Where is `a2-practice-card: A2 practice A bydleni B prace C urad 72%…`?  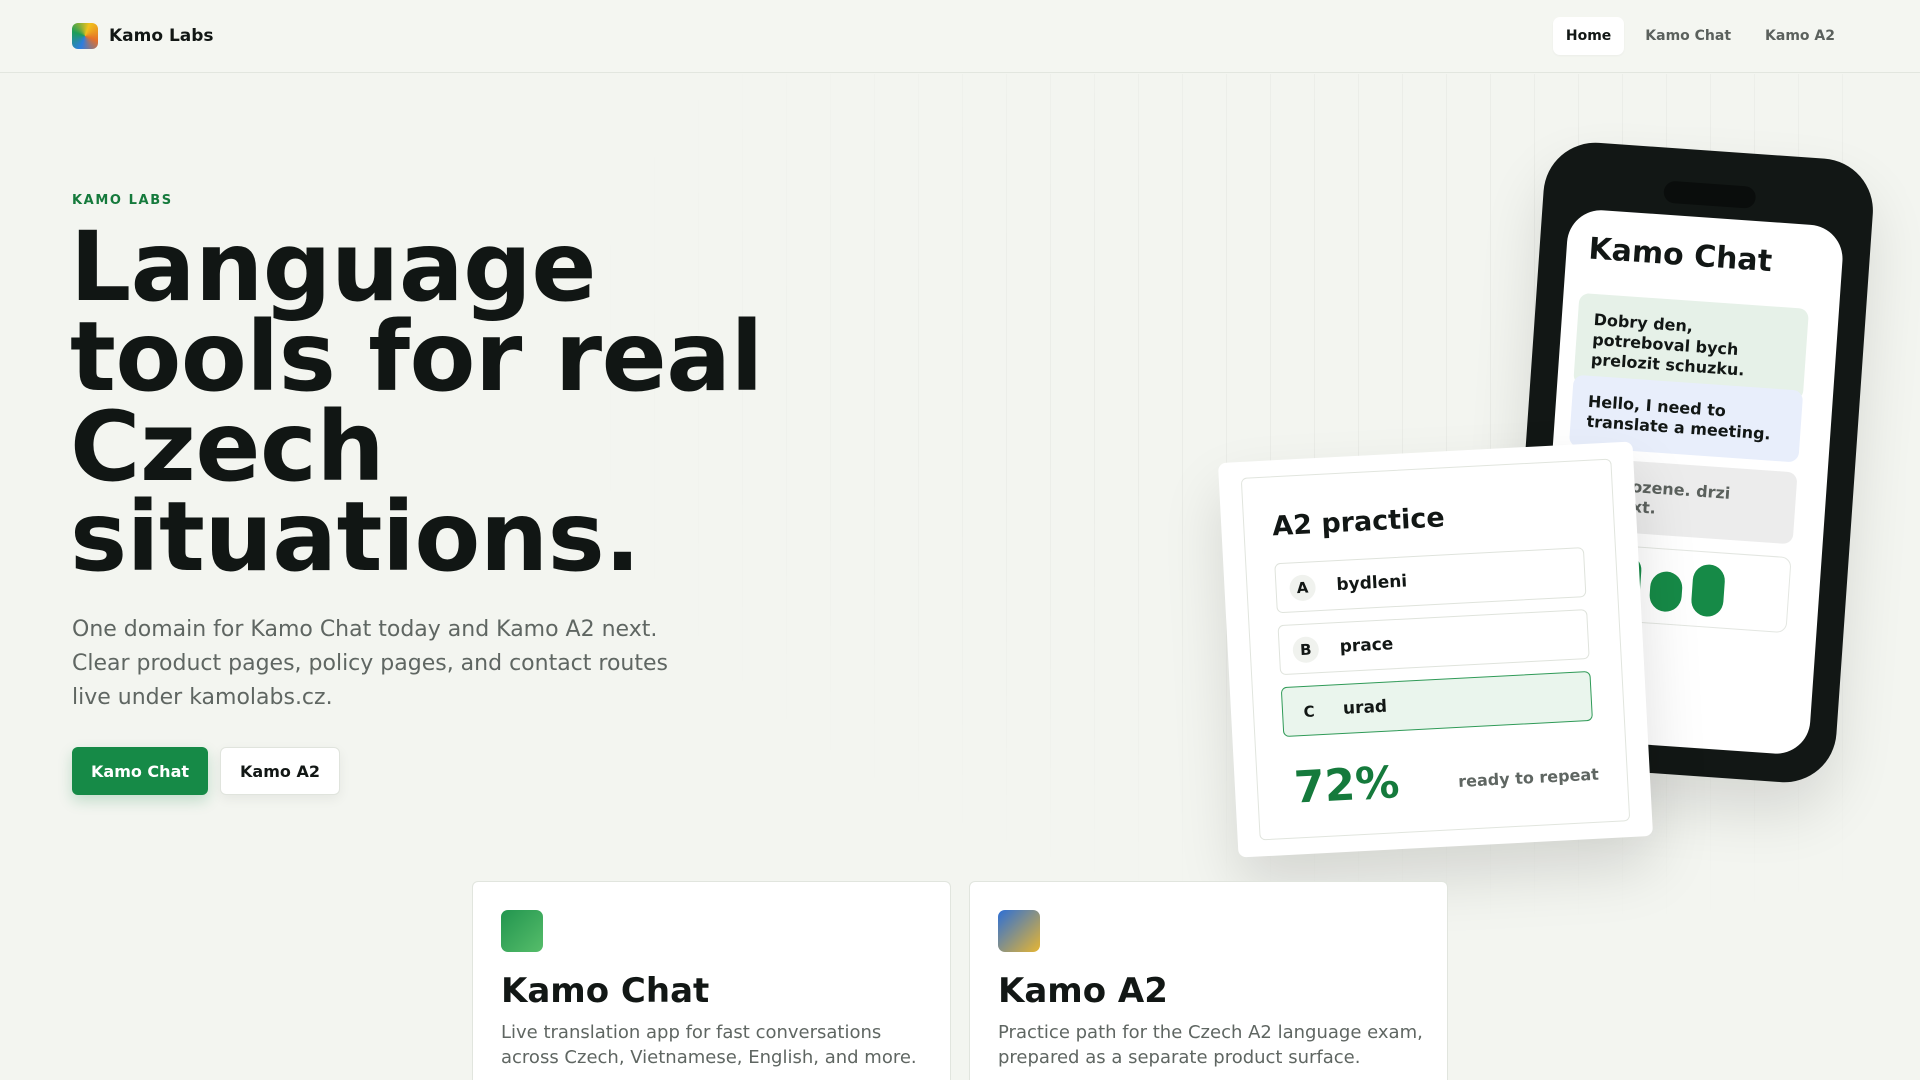
a2-practice-card: A2 practice A bydleni B prace C urad 72%… is located at coordinates (1435, 649).